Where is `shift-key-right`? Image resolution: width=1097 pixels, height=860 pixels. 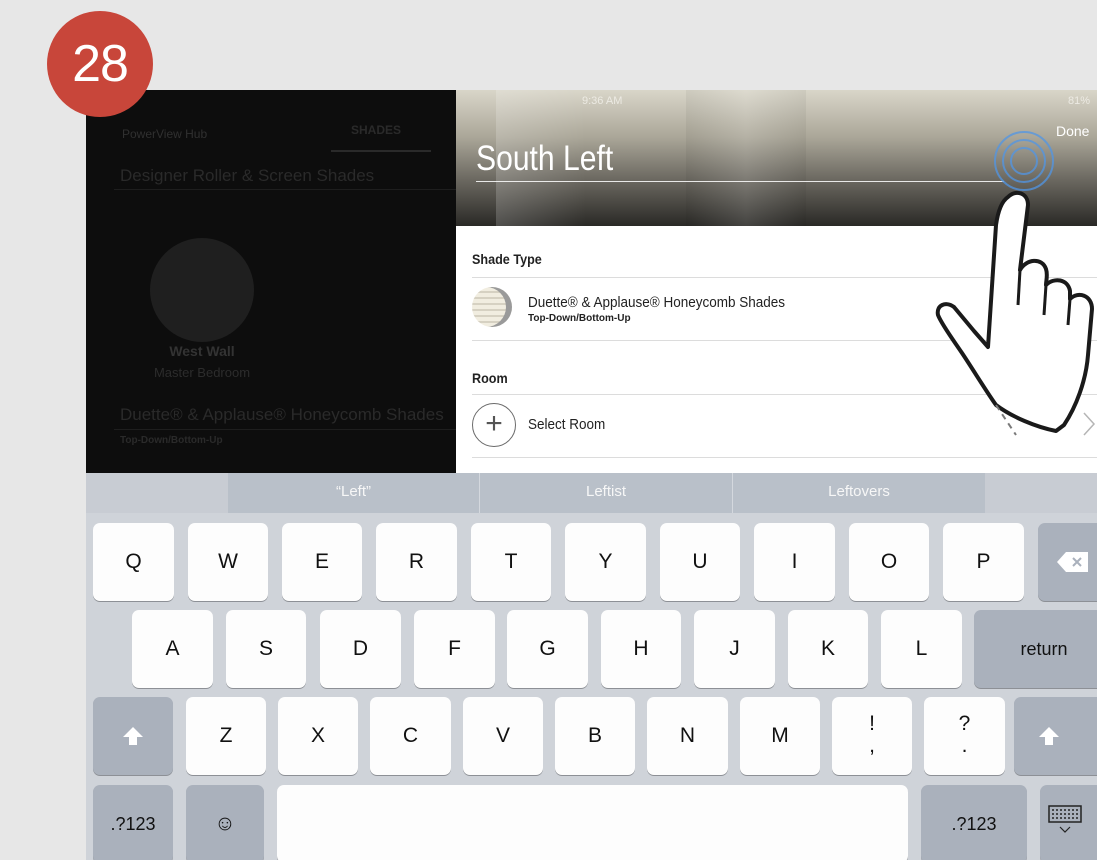
shift-key-right is located at coordinates (1055, 736).